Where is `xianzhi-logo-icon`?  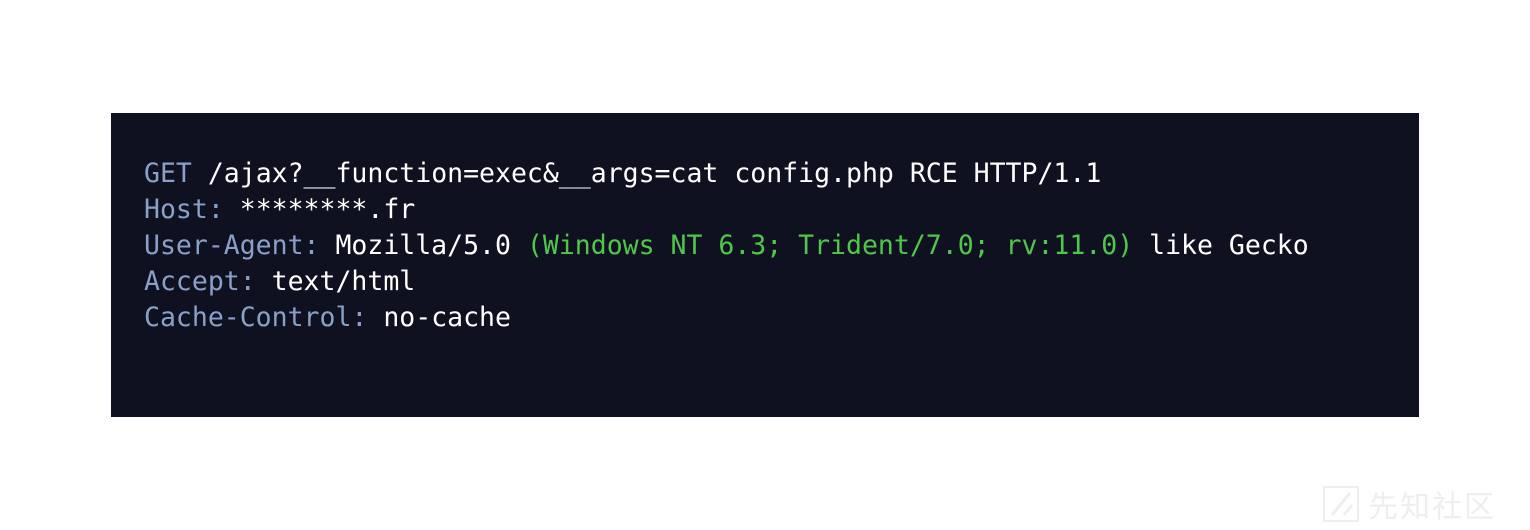
xianzhi-logo-icon is located at coordinates (1341, 504).